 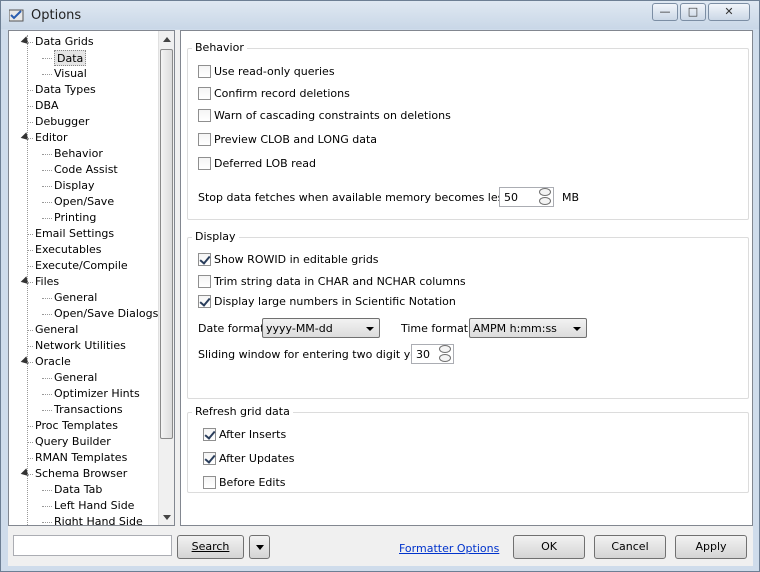 What do you see at coordinates (693, 12) in the screenshot?
I see `maximize-button: □` at bounding box center [693, 12].